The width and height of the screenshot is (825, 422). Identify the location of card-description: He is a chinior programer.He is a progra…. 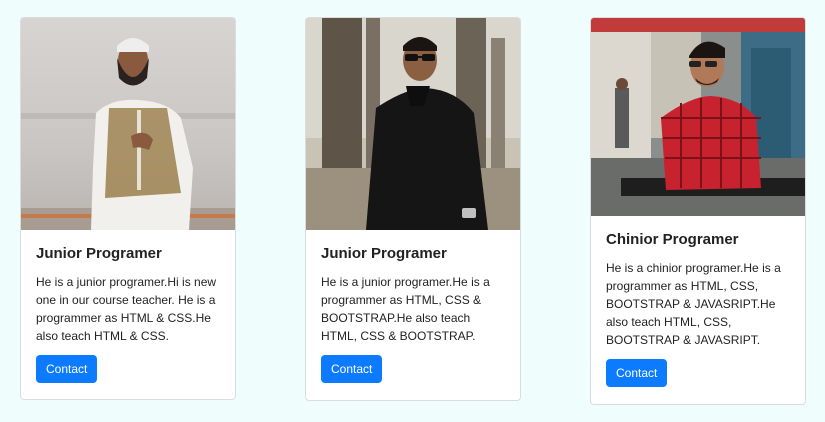
(693, 304).